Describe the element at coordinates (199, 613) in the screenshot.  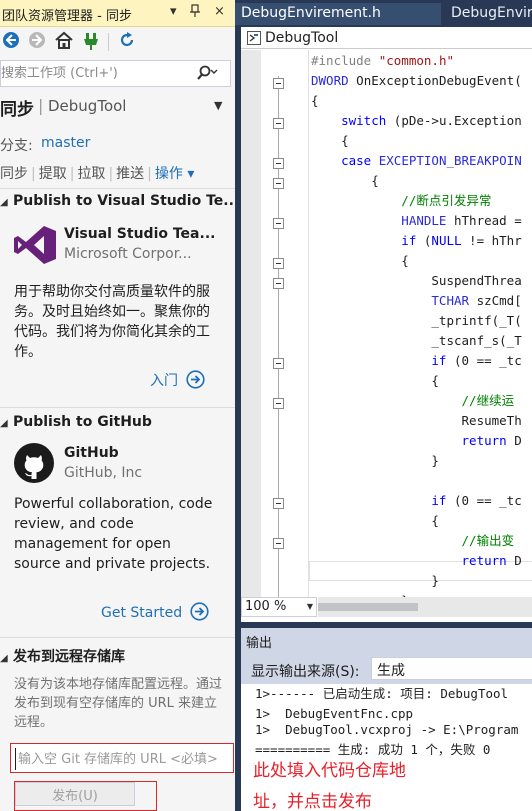
I see `arrow-right-circle-icon` at that location.